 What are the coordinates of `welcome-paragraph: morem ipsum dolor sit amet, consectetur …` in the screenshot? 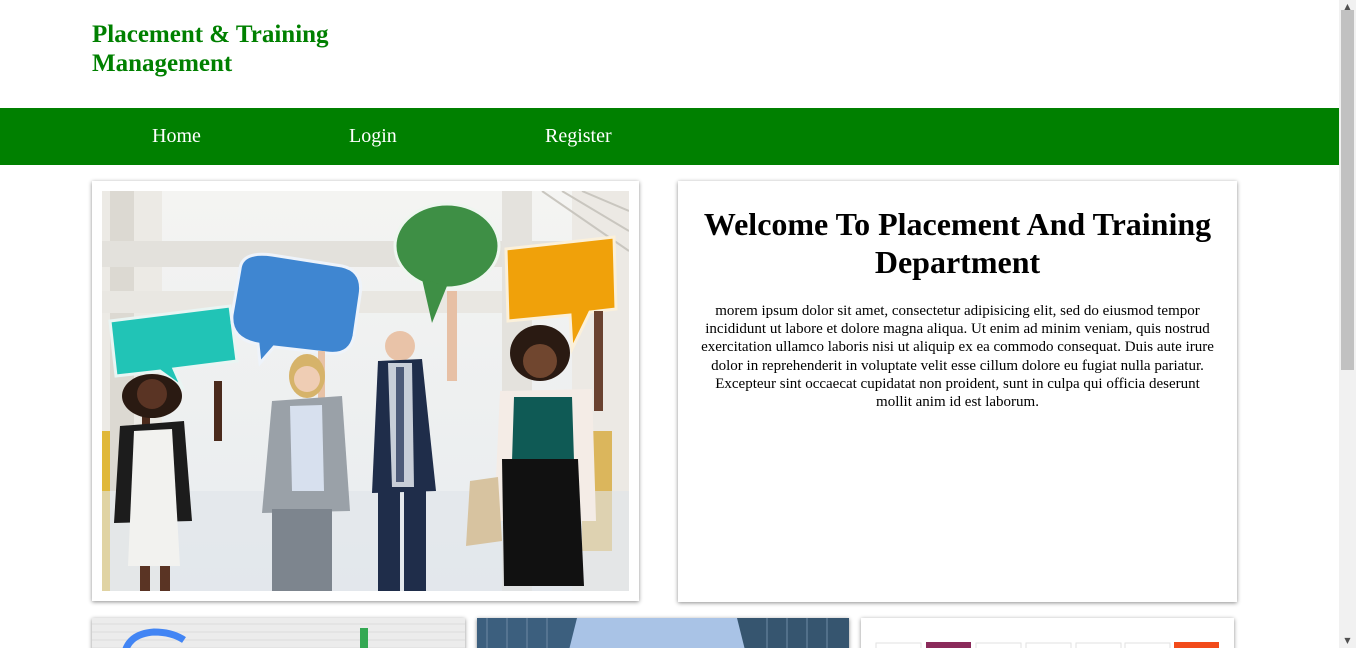 It's located at (957, 357).